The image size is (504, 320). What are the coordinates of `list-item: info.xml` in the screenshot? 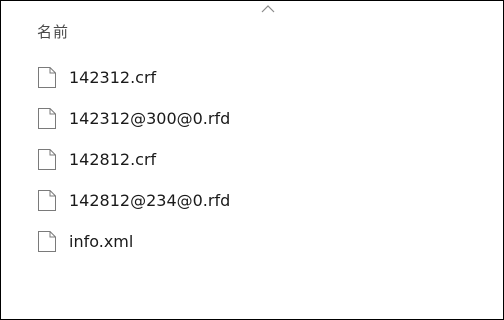 It's located at (134, 241).